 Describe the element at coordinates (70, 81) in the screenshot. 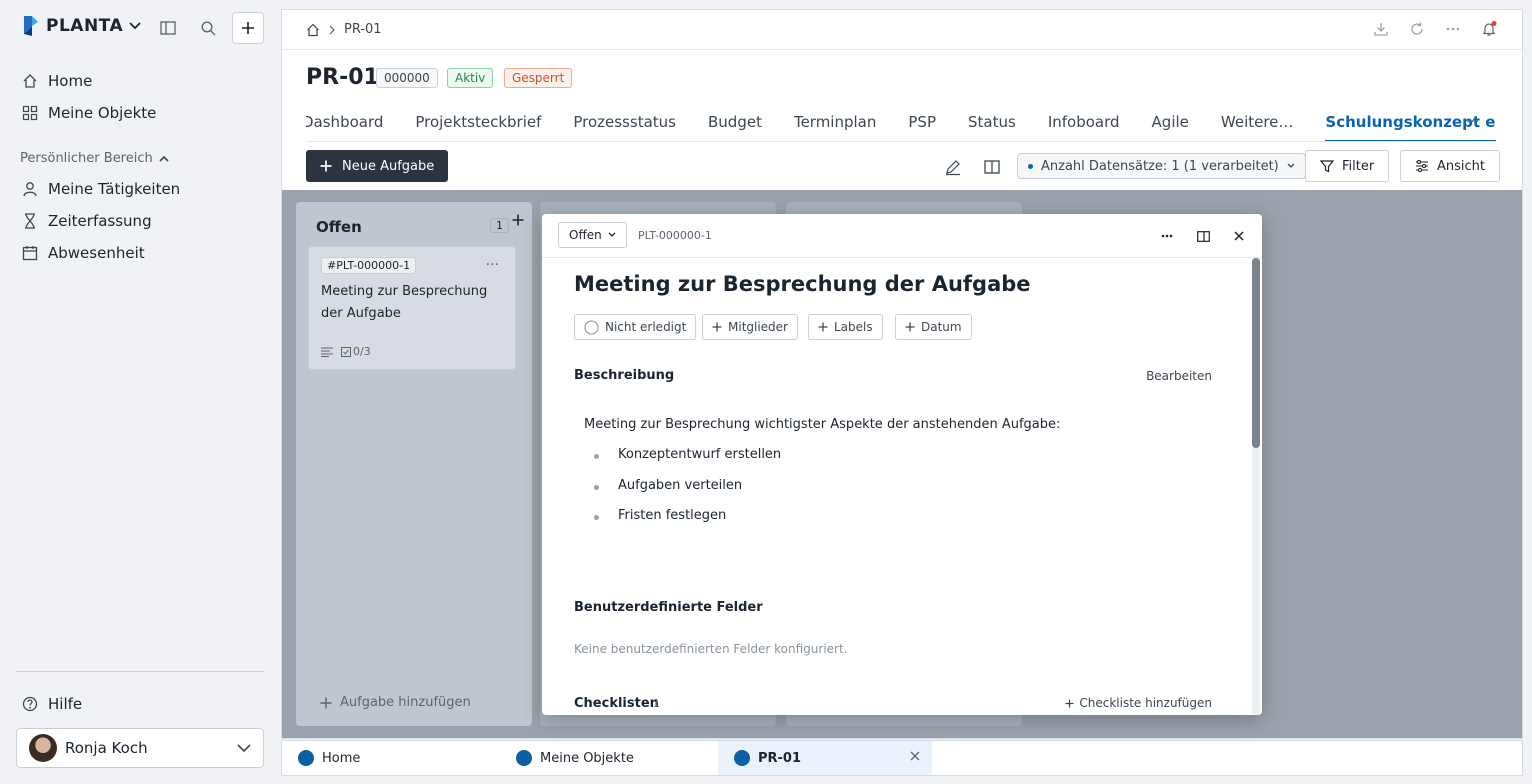

I see `nav-home-label: Home` at that location.